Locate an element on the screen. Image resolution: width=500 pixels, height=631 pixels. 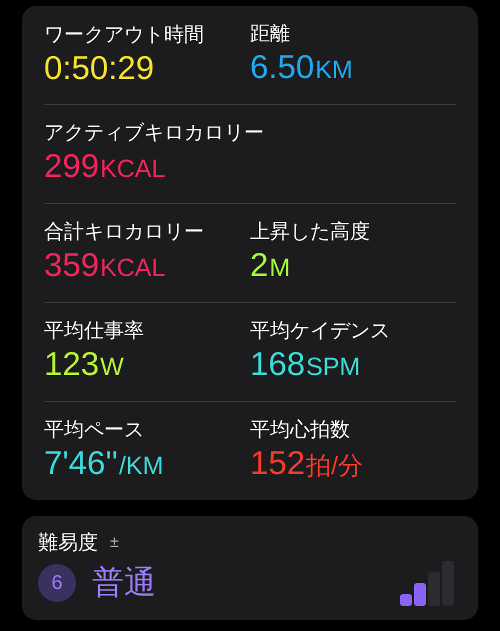
metric-label: アクティブキロカロリー is located at coordinates (154, 133).